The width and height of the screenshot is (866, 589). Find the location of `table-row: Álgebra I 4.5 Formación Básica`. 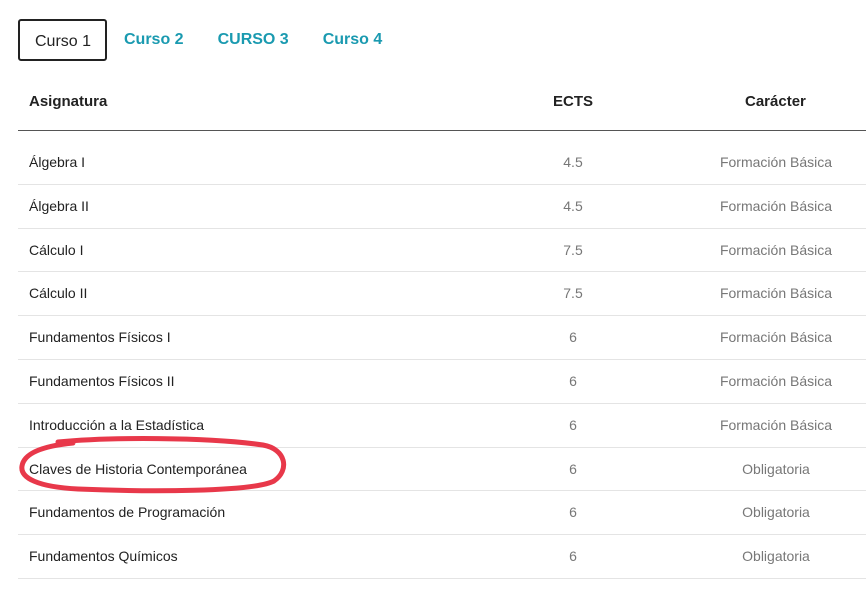

table-row: Álgebra I 4.5 Formación Básica is located at coordinates (442, 163).